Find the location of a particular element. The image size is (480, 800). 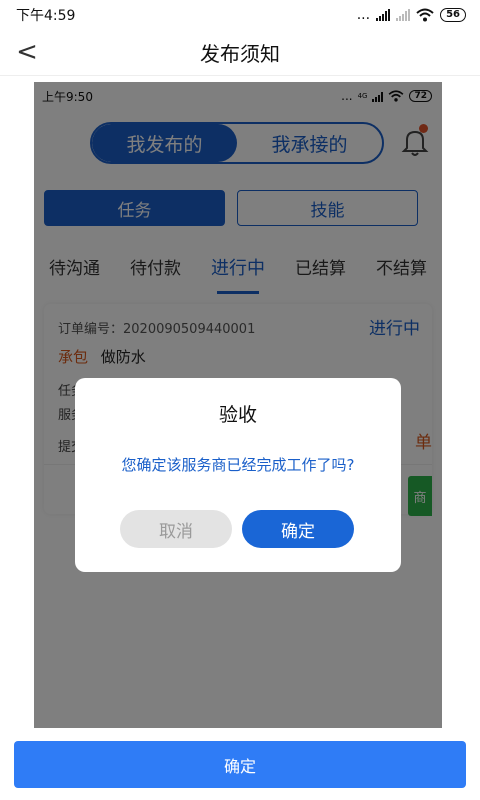

dialog-title: 验收 is located at coordinates (237, 415).